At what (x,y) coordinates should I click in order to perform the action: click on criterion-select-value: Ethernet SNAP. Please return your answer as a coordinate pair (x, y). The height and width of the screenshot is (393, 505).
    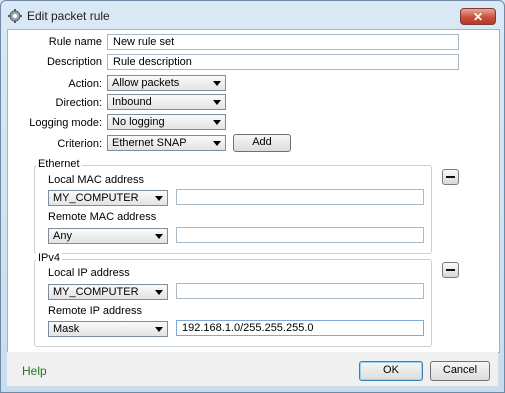
    Looking at the image, I should click on (149, 143).